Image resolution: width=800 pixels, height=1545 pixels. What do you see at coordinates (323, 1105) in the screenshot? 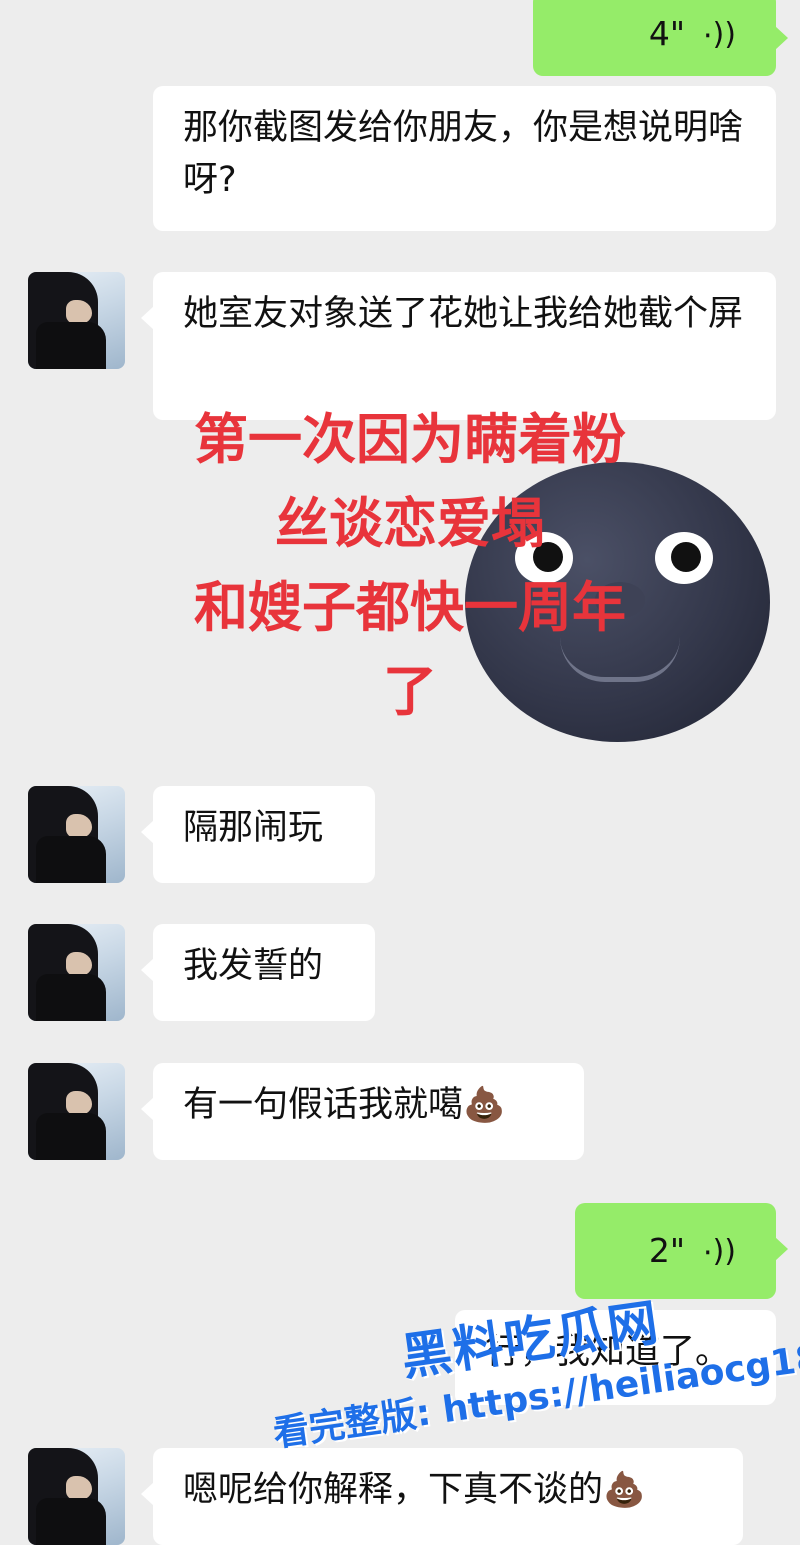
I see `message-text: 有一句假话我就噶` at bounding box center [323, 1105].